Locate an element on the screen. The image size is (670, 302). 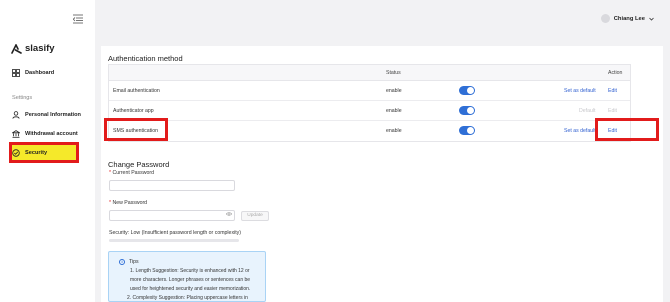
sidebar-item-withdrawal-account: Withdrawal account is located at coordinates (45, 134).